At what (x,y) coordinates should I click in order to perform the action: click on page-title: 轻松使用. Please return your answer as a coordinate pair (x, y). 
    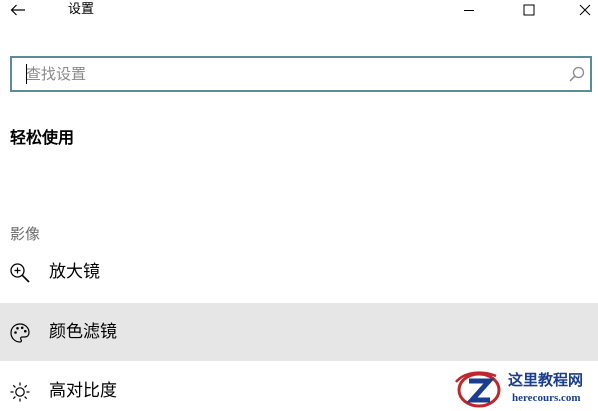
    Looking at the image, I should click on (42, 137).